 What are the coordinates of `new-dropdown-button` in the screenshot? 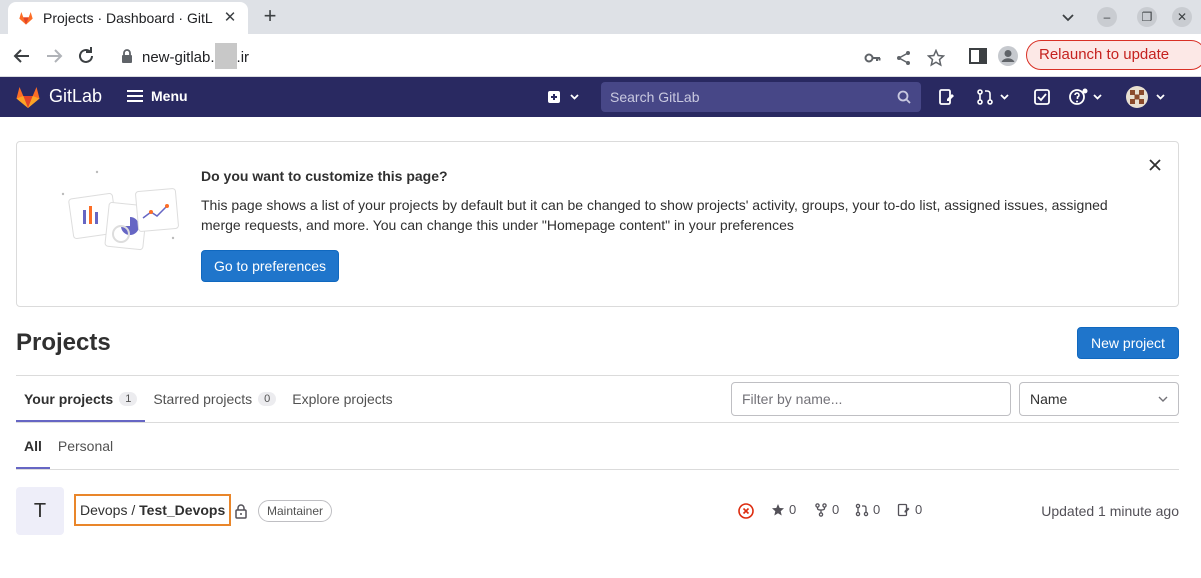 It's located at (563, 99).